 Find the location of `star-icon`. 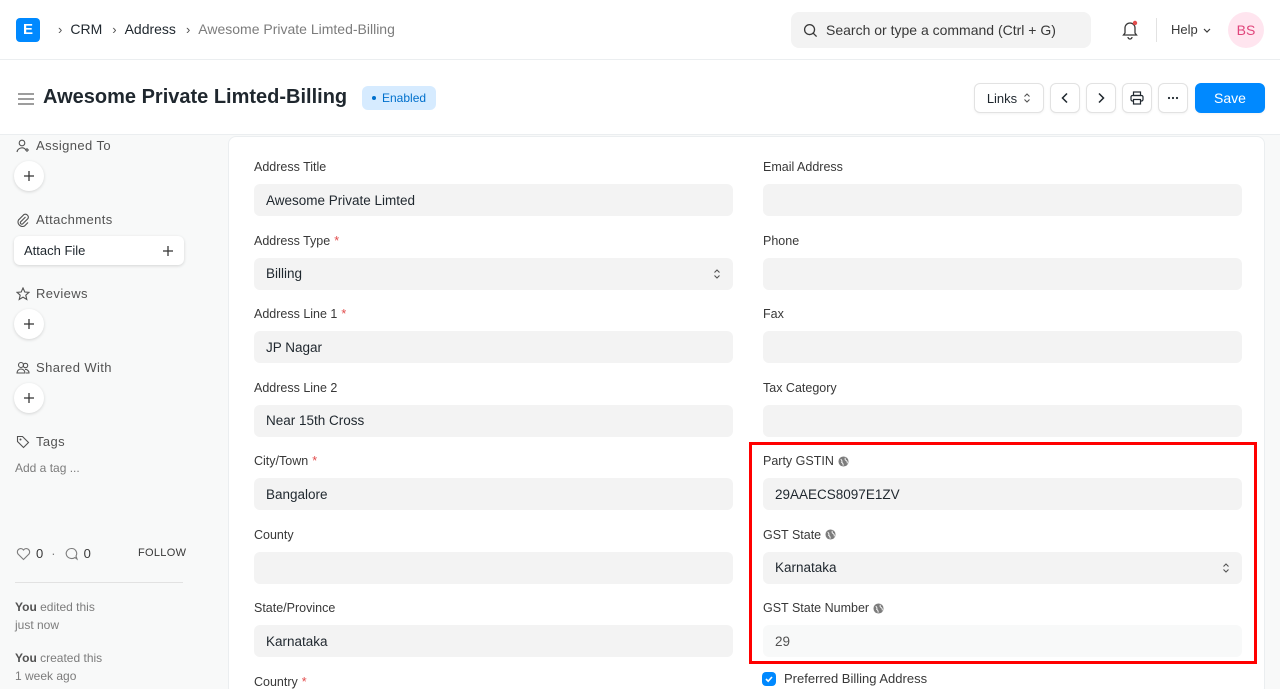

star-icon is located at coordinates (23, 293).